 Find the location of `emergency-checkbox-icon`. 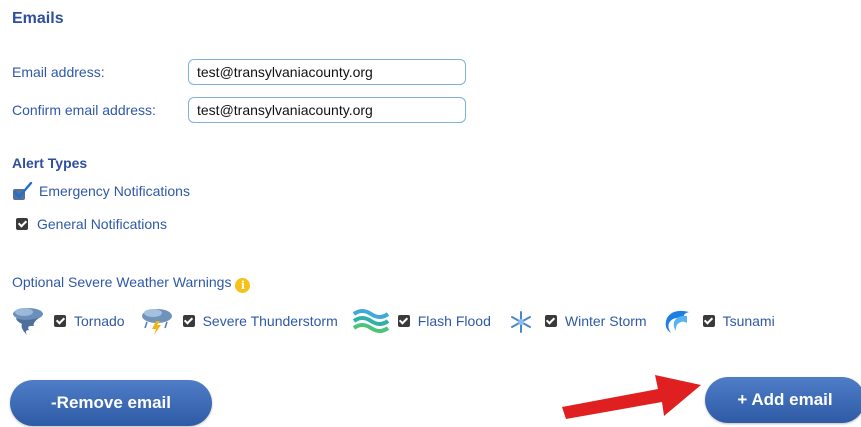

emergency-checkbox-icon is located at coordinates (22, 190).